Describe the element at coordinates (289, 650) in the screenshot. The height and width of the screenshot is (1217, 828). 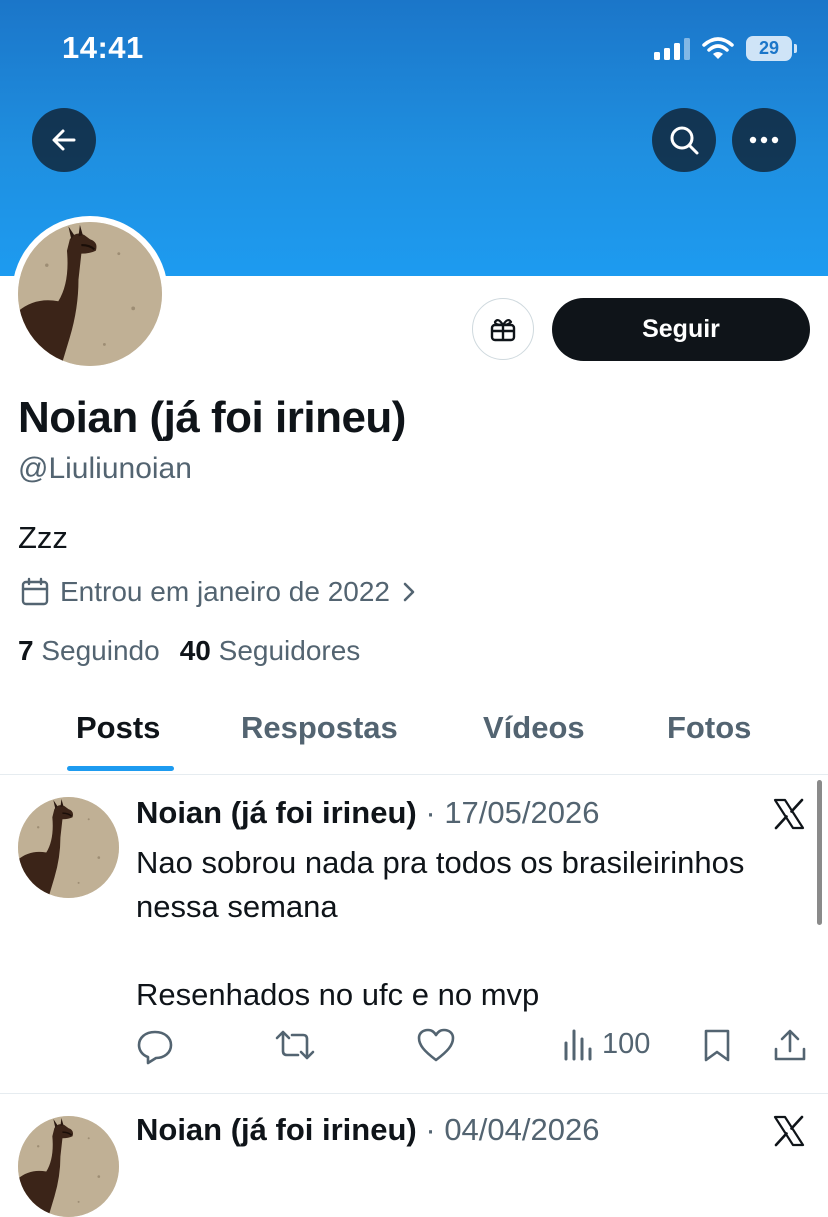
I see `followers-label: Seguidores` at that location.